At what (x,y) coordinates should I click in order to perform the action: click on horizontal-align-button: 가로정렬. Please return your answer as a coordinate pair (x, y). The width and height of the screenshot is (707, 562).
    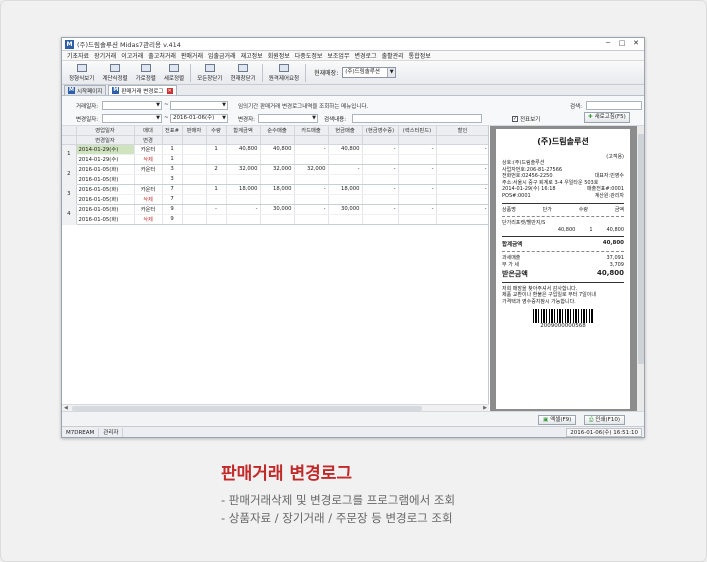
    Looking at the image, I should click on (146, 73).